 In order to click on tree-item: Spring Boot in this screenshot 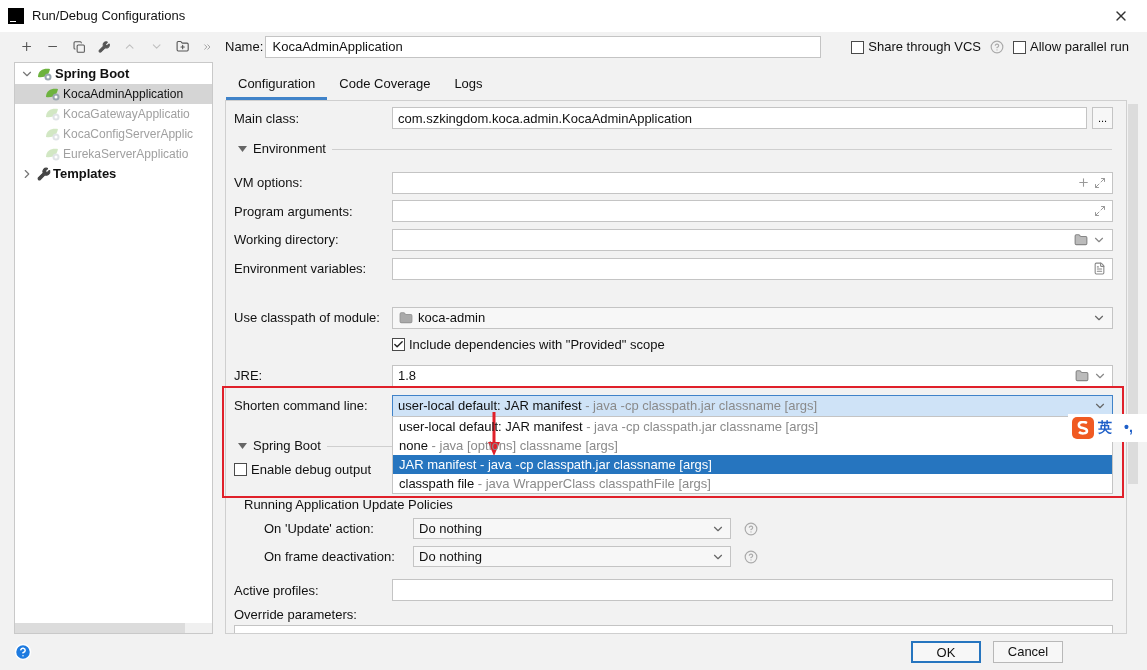, I will do `click(113, 73)`.